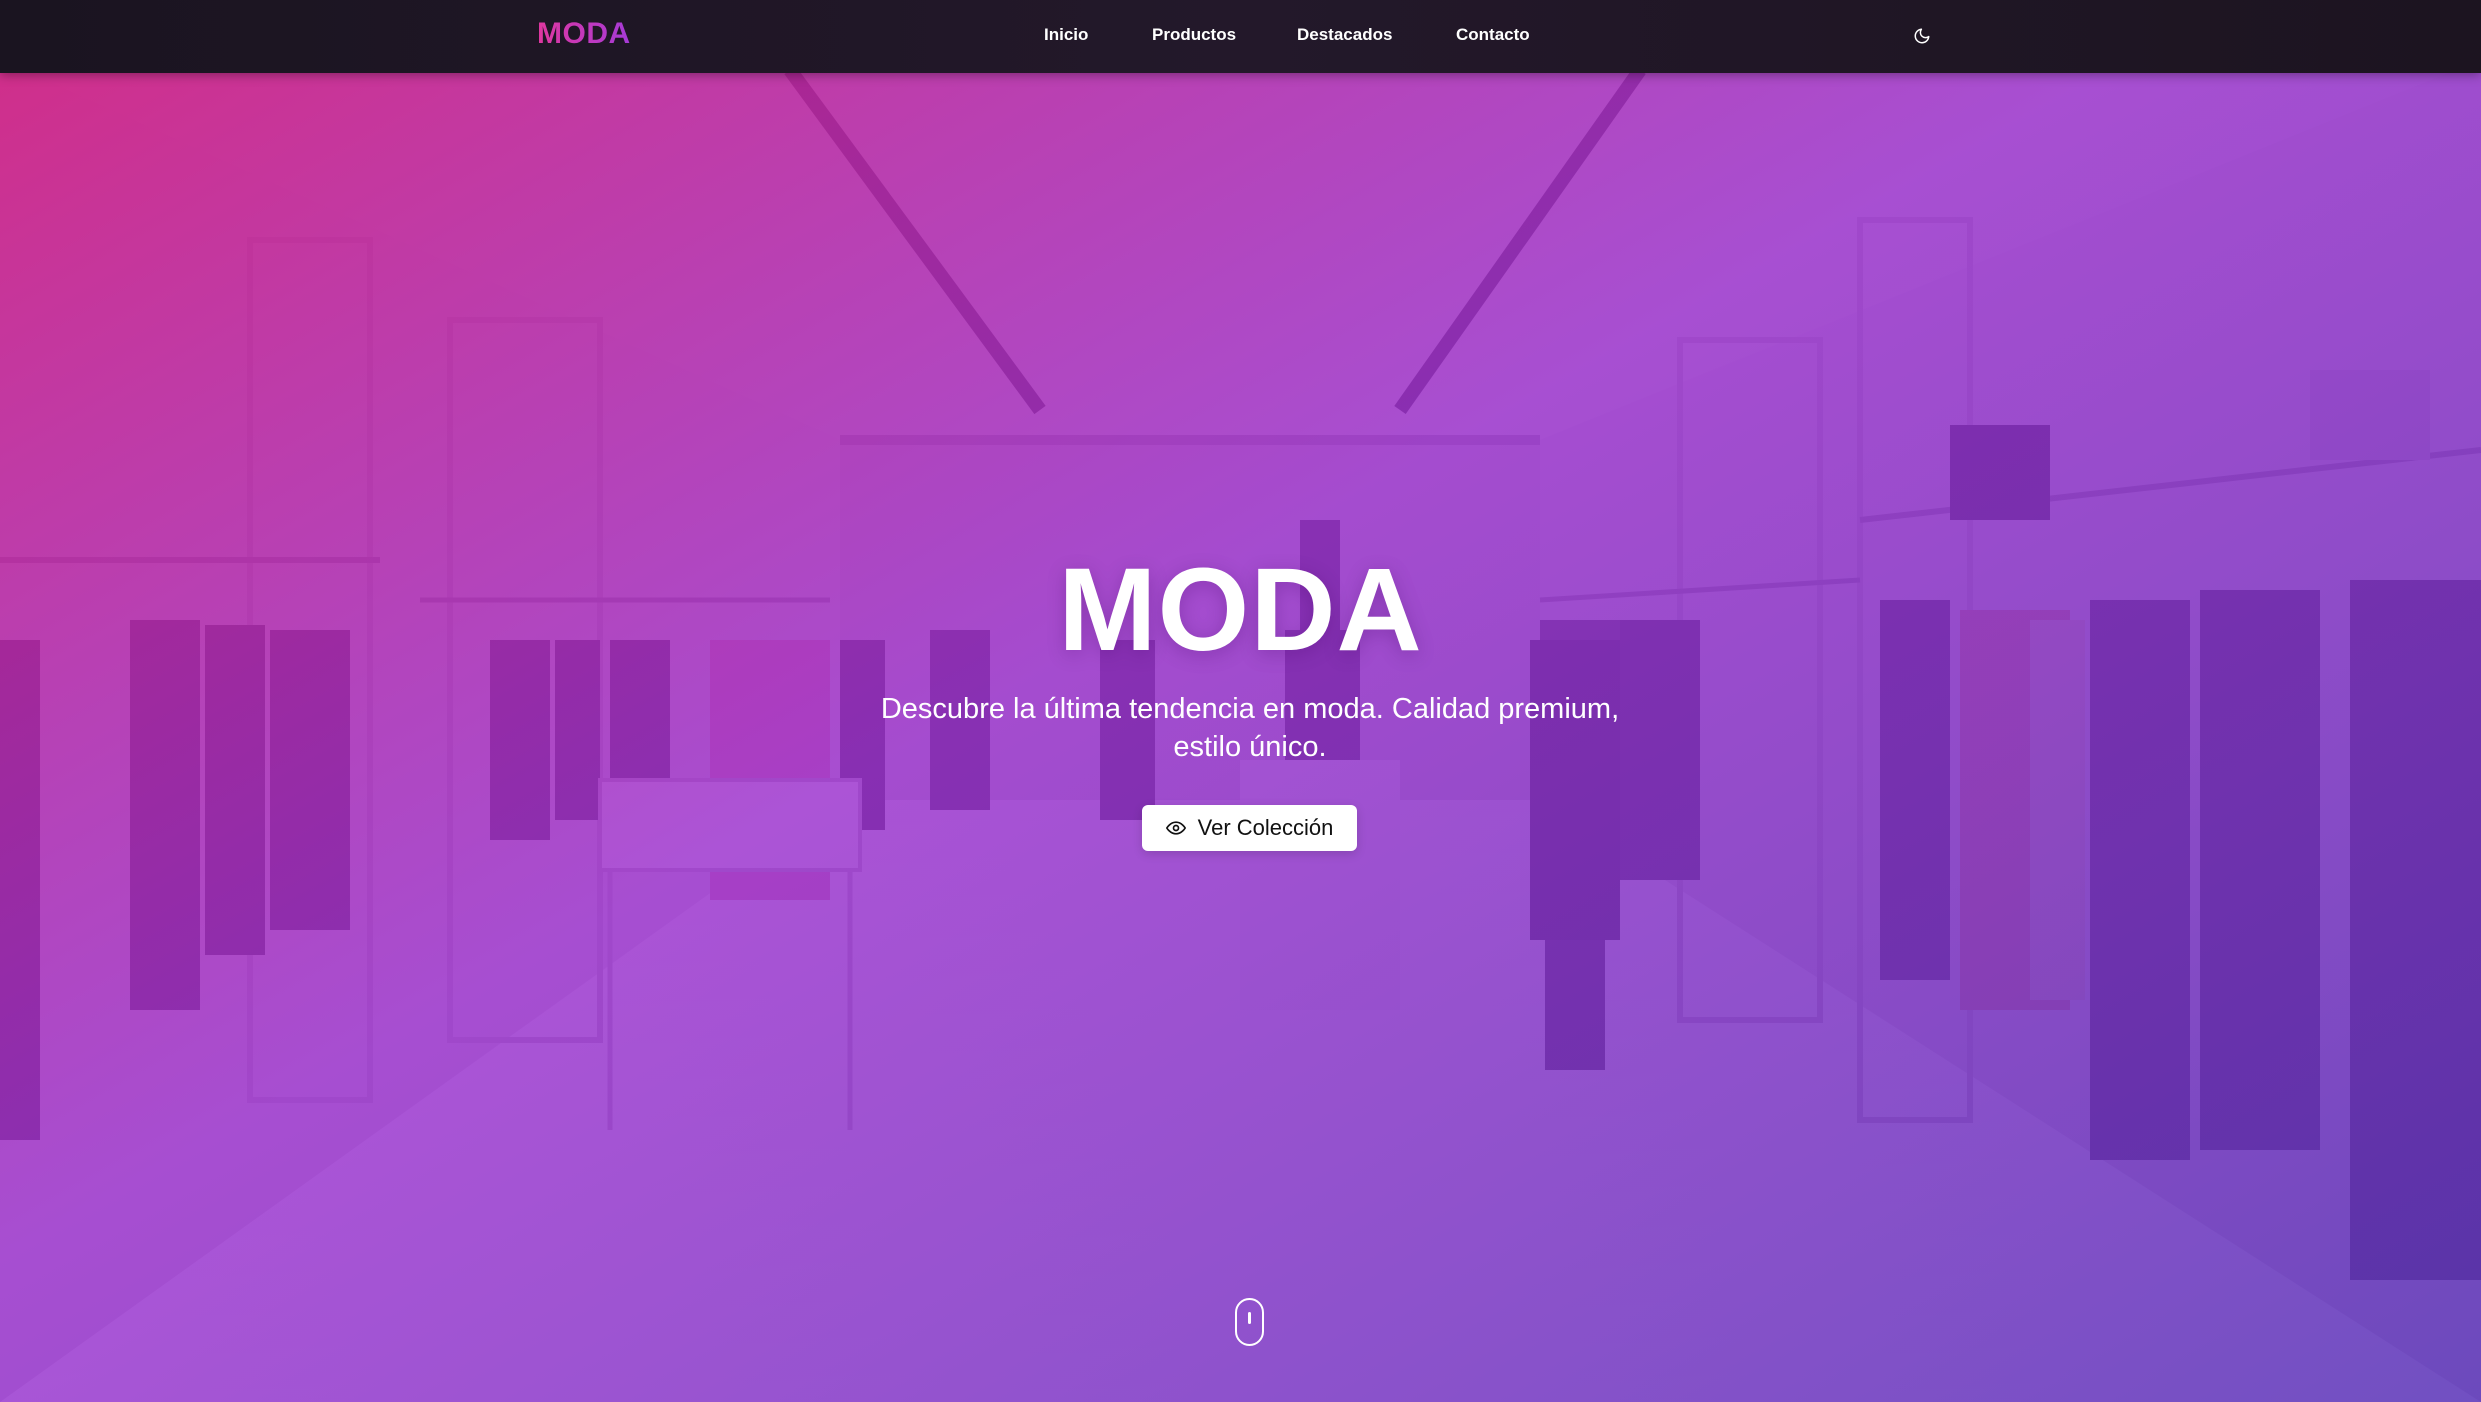 The width and height of the screenshot is (2481, 1402). What do you see at coordinates (1265, 827) in the screenshot?
I see `view-collection-label: Ver Colección` at bounding box center [1265, 827].